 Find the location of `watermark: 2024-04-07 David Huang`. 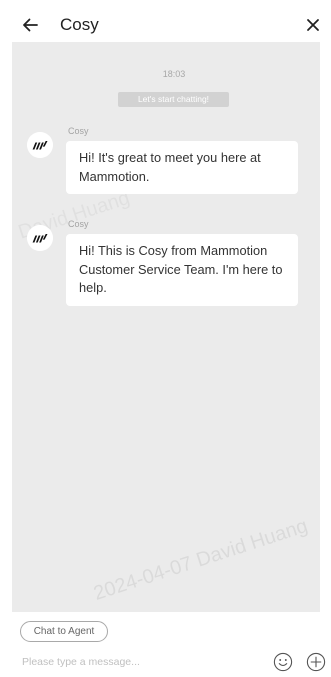

watermark: 2024-04-07 David Huang is located at coordinates (201, 559).